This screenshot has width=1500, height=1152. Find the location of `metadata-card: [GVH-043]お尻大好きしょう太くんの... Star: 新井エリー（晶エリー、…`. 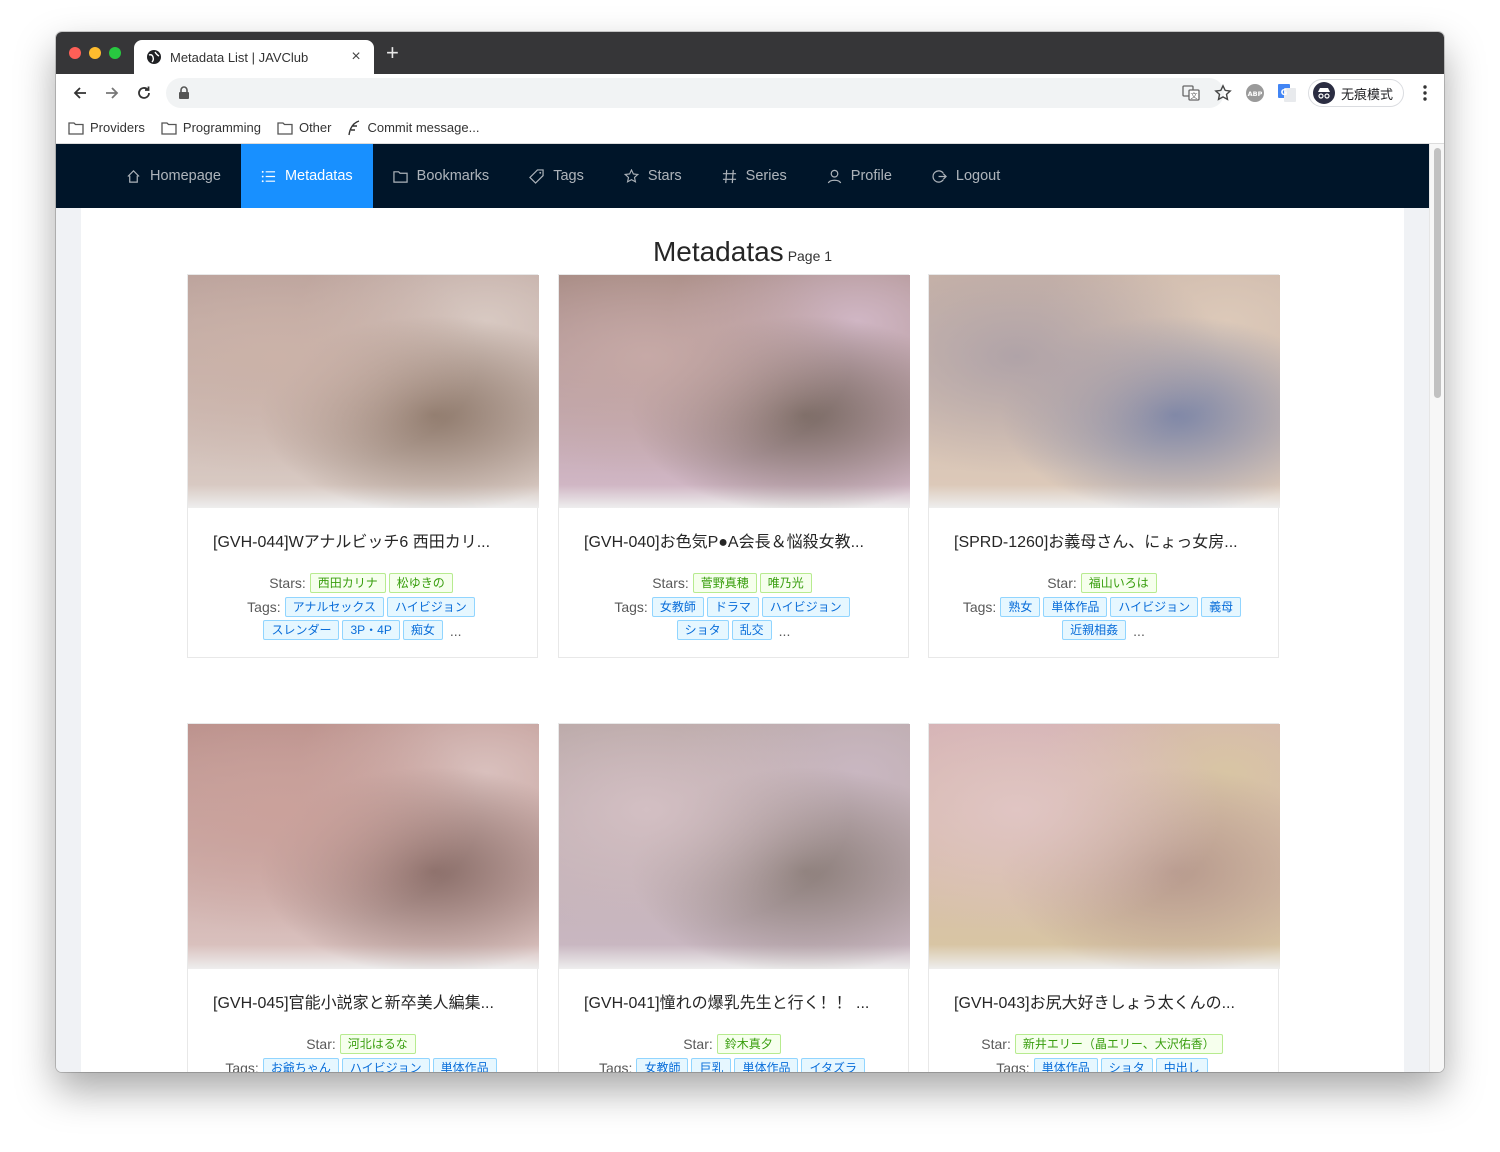

metadata-card: [GVH-043]お尻大好きしょう太くんの... Star: 新井エリー（晶エリー、… is located at coordinates (1104, 897).